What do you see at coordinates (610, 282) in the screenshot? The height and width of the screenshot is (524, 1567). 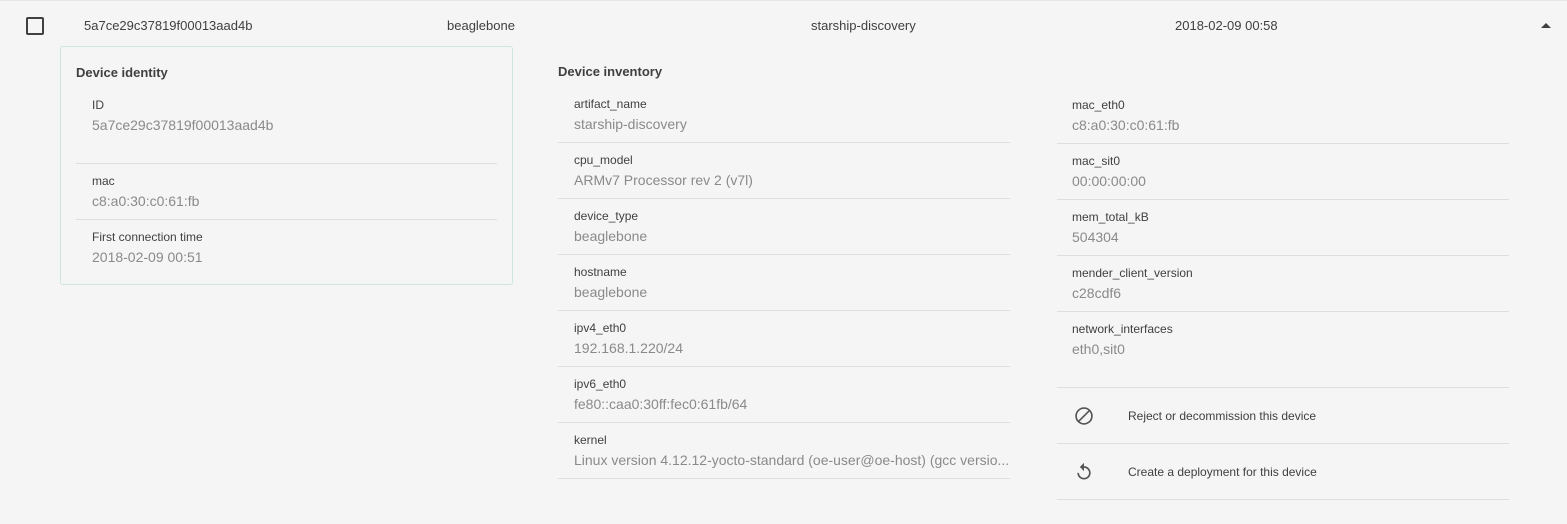 I see `inventory-field-hostname: hostname beaglebone` at bounding box center [610, 282].